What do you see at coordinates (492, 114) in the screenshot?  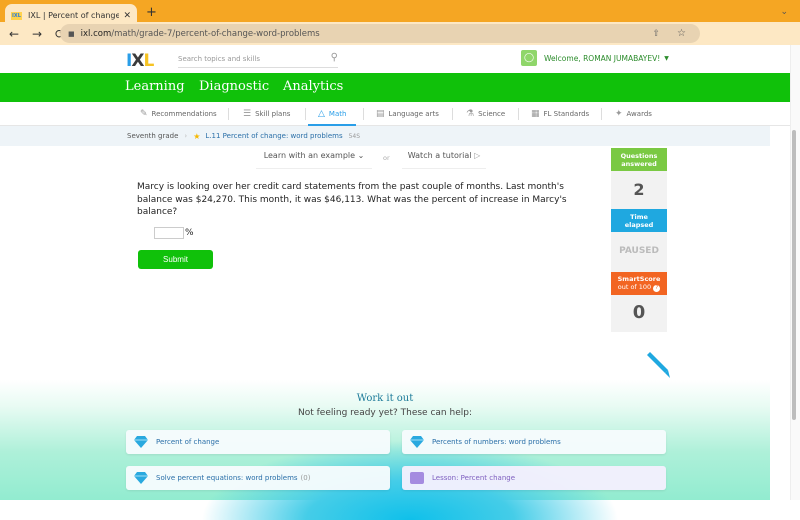 I see `subnav-label: Science` at bounding box center [492, 114].